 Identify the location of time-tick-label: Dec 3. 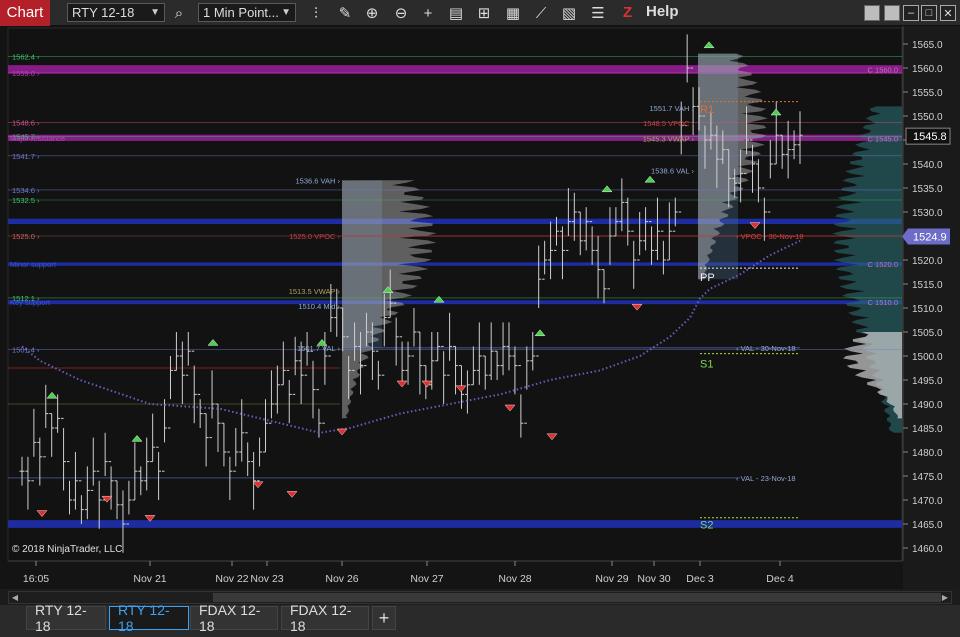
(700, 579).